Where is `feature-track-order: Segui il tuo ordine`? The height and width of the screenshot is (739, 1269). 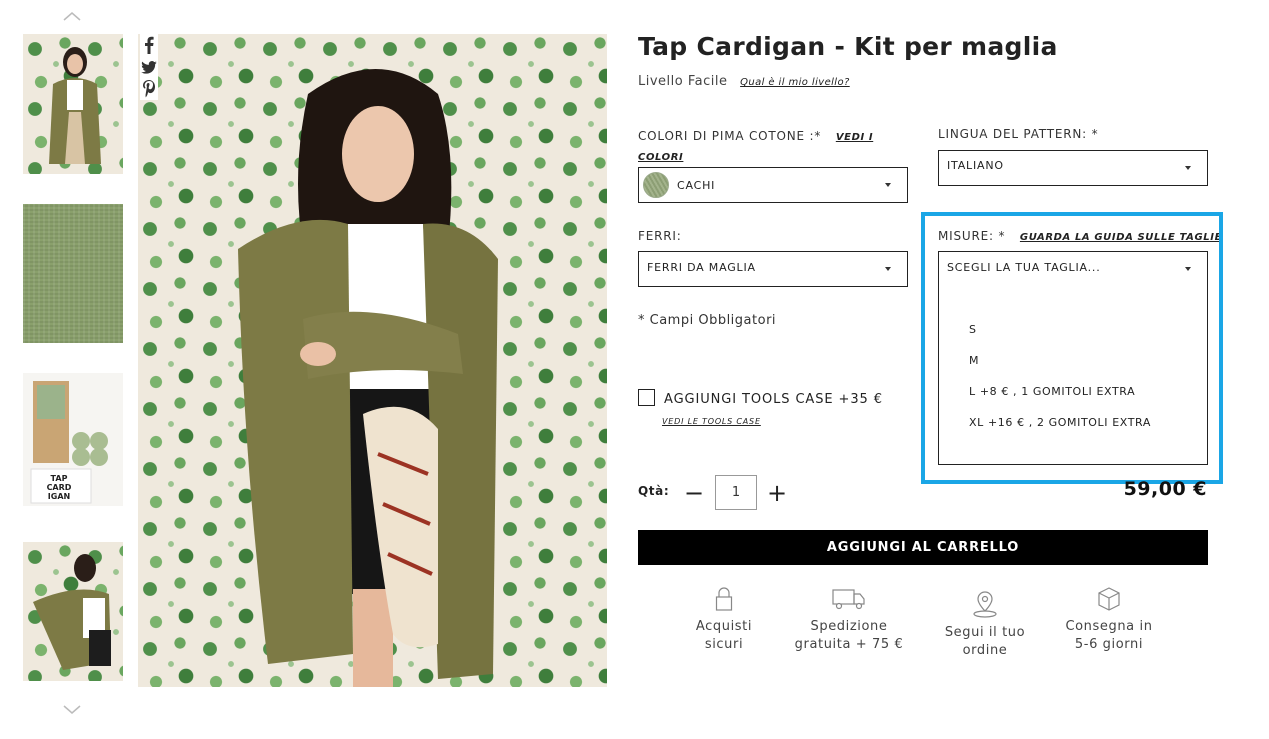 feature-track-order: Segui il tuo ordine is located at coordinates (985, 625).